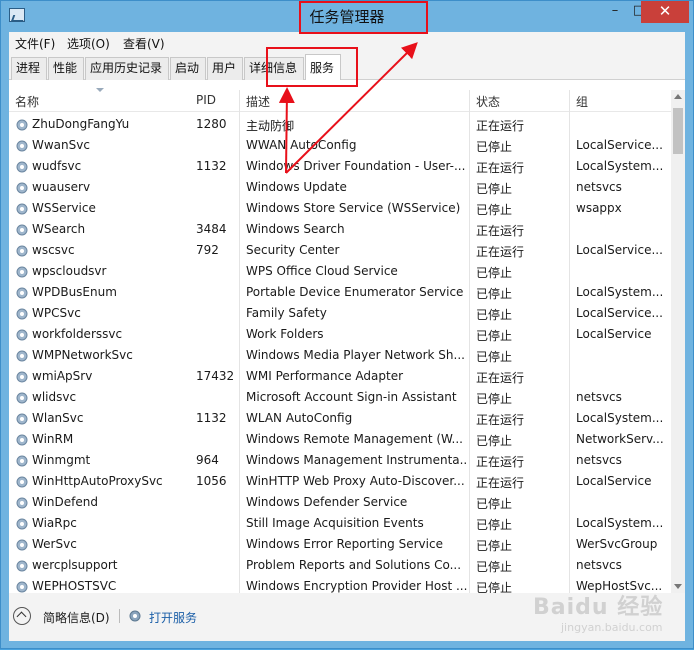 This screenshot has width=694, height=650. I want to click on baidu-watermark-url: jingyan.baidu.com, so click(612, 627).